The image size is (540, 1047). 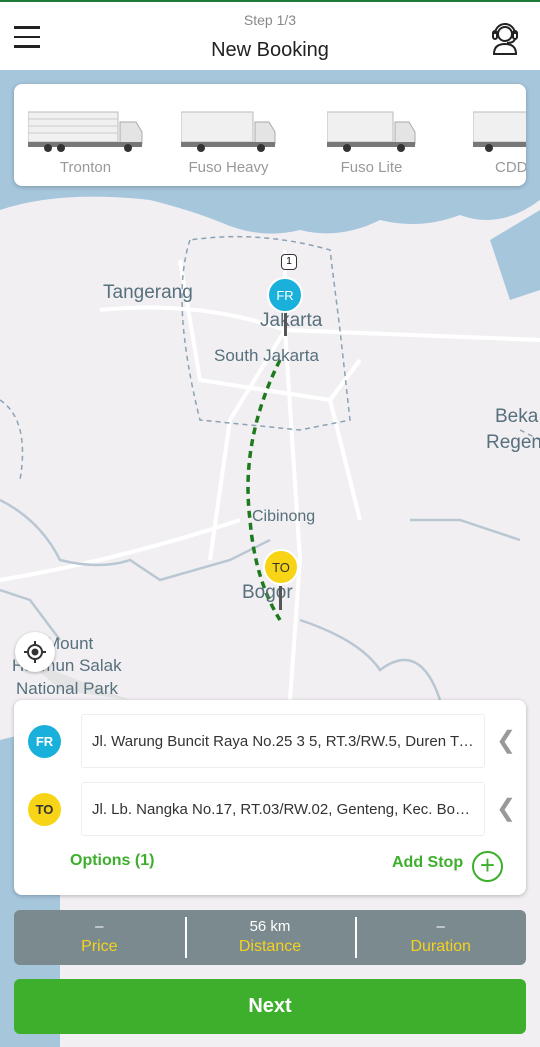 I want to click on distance-stat: 56 km Distance, so click(x=270, y=937).